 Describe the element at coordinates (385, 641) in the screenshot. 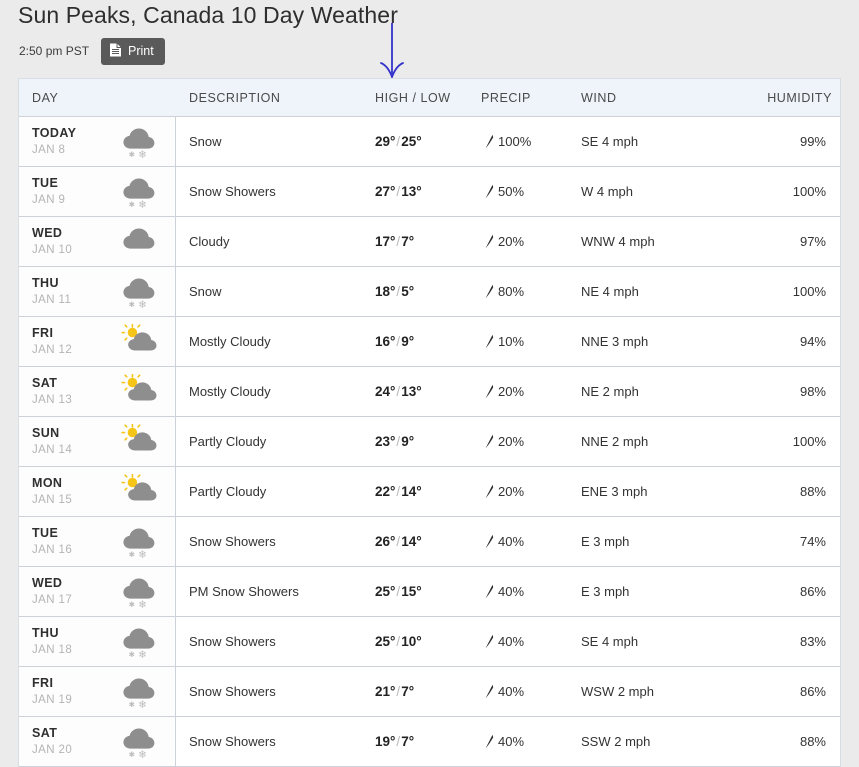

I see `high-temp: 25°` at that location.